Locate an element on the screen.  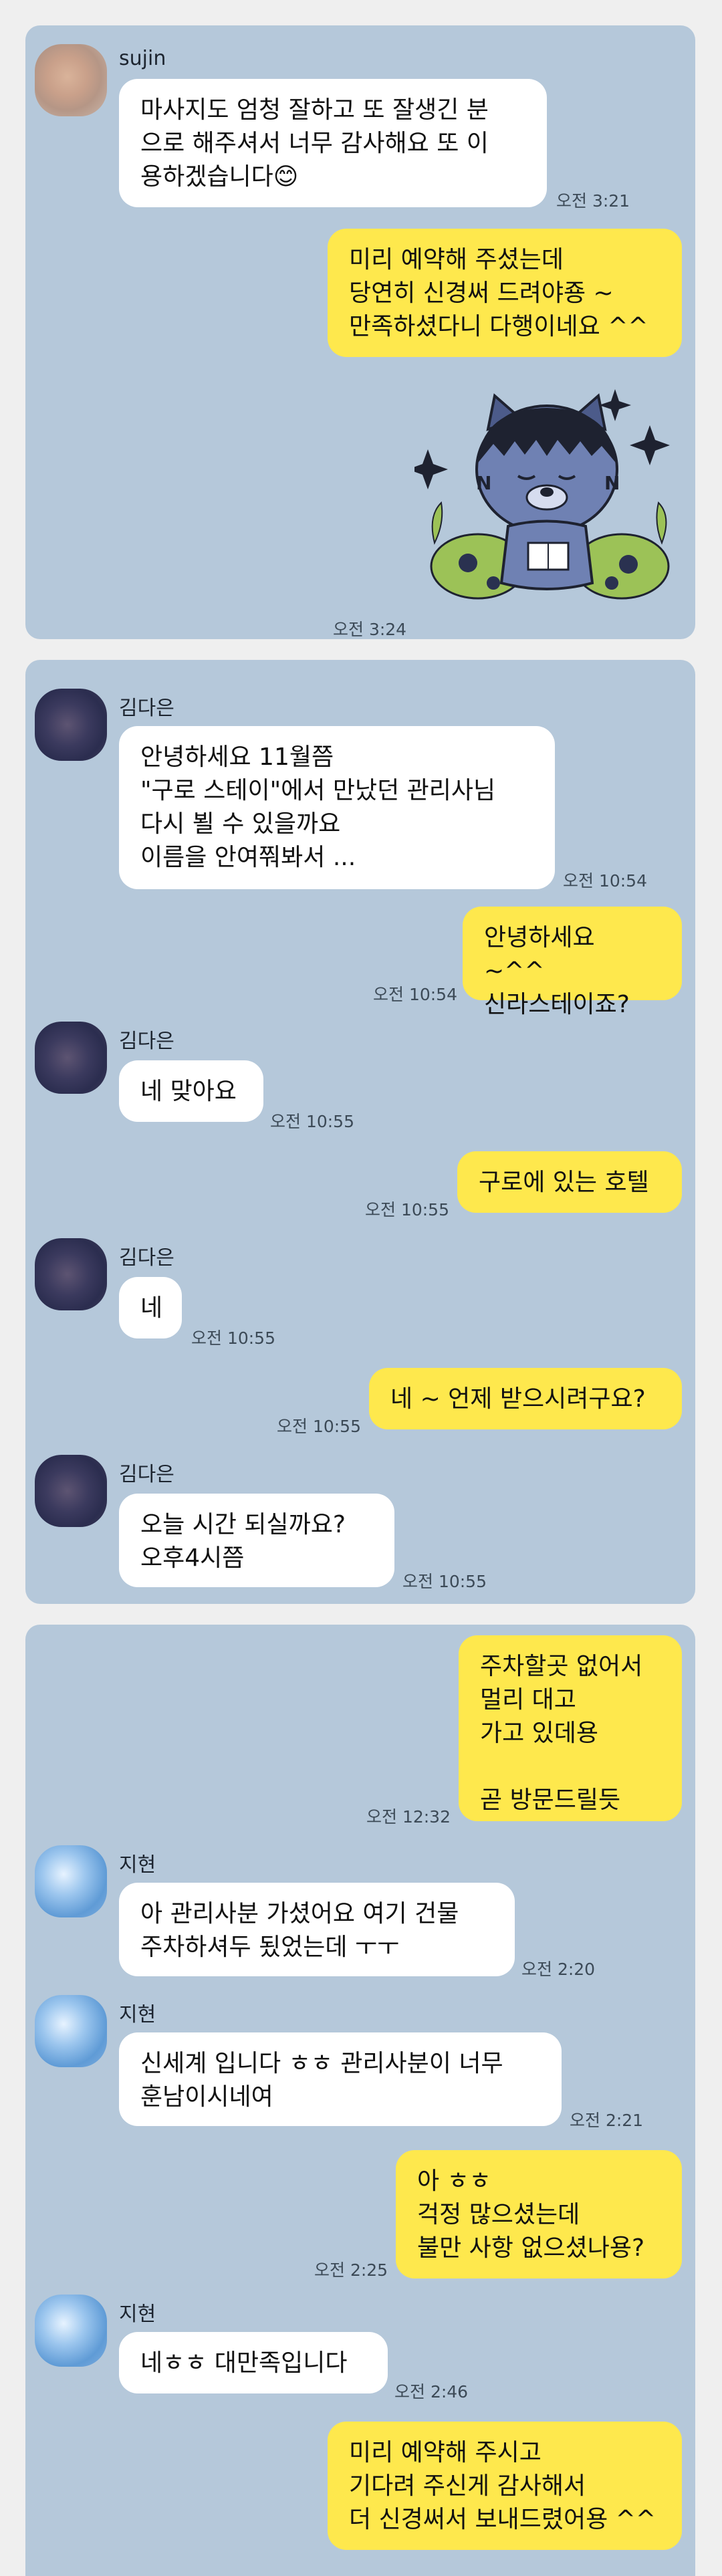
outgoing-message: 아 ㅎㅎ 걱정 많으셨는데 불만 사항 없으셨나용? is located at coordinates (539, 2214).